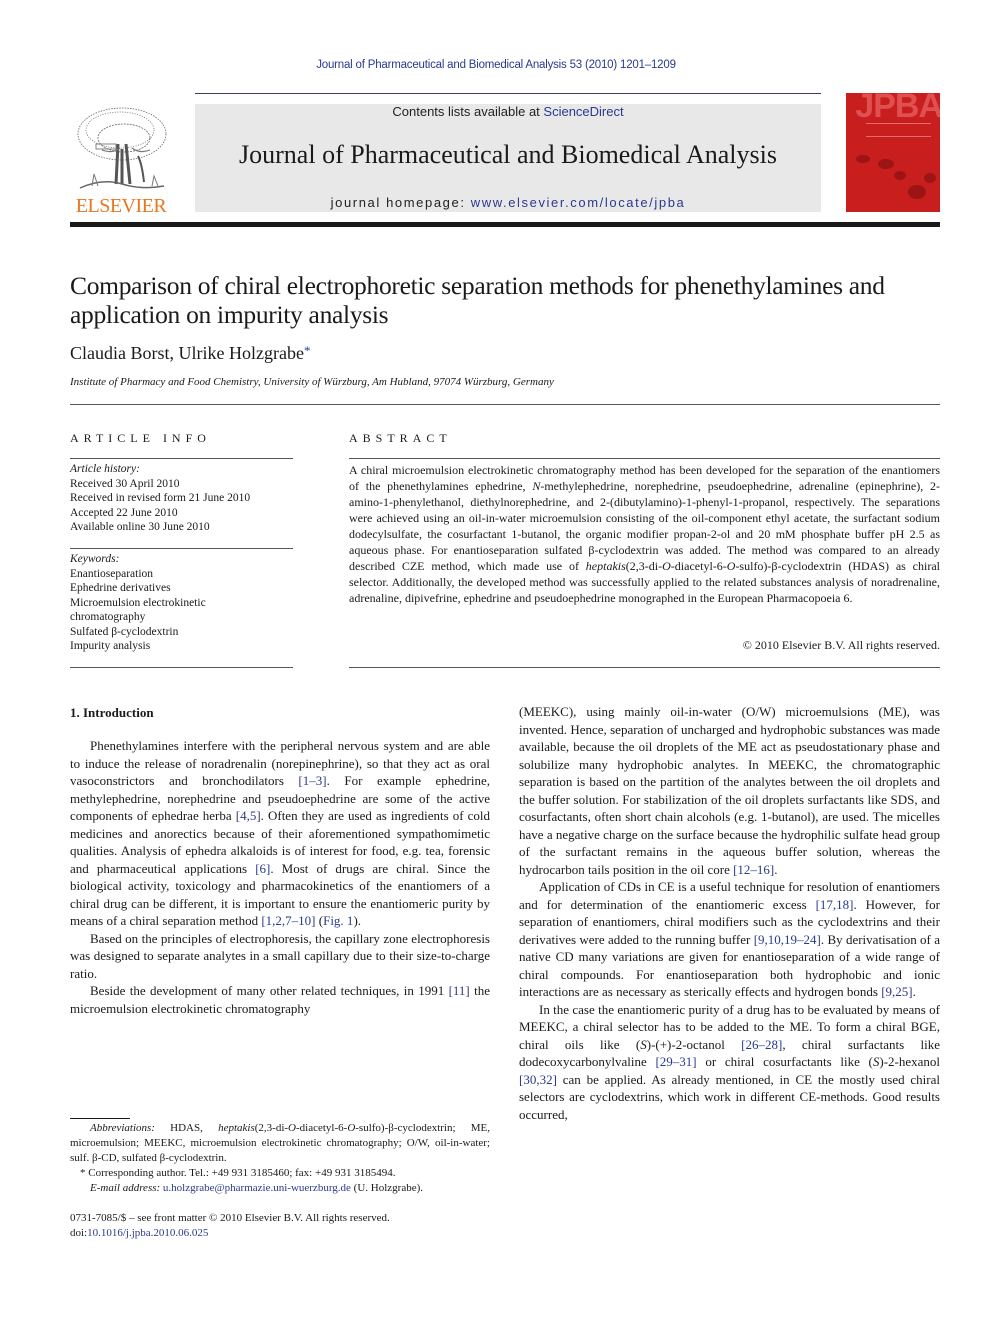 This screenshot has width=992, height=1323. Describe the element at coordinates (835, 904) in the screenshot. I see `citation-link: [17,18]` at that location.